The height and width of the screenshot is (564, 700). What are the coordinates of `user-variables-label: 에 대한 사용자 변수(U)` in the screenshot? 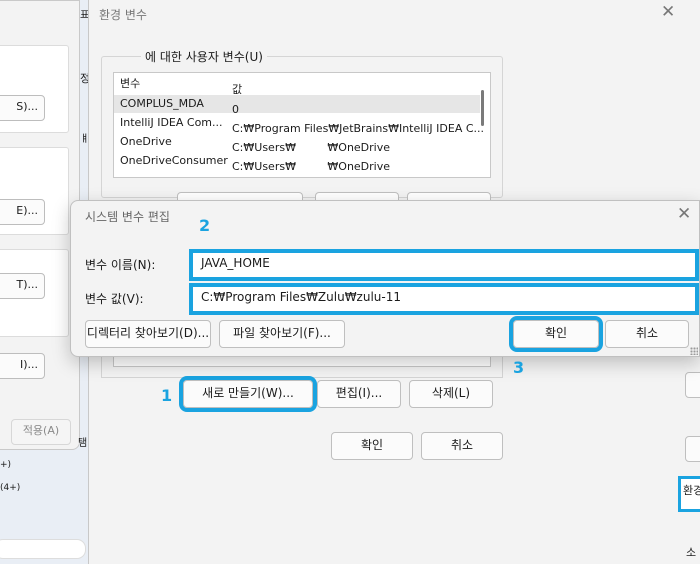 It's located at (204, 56).